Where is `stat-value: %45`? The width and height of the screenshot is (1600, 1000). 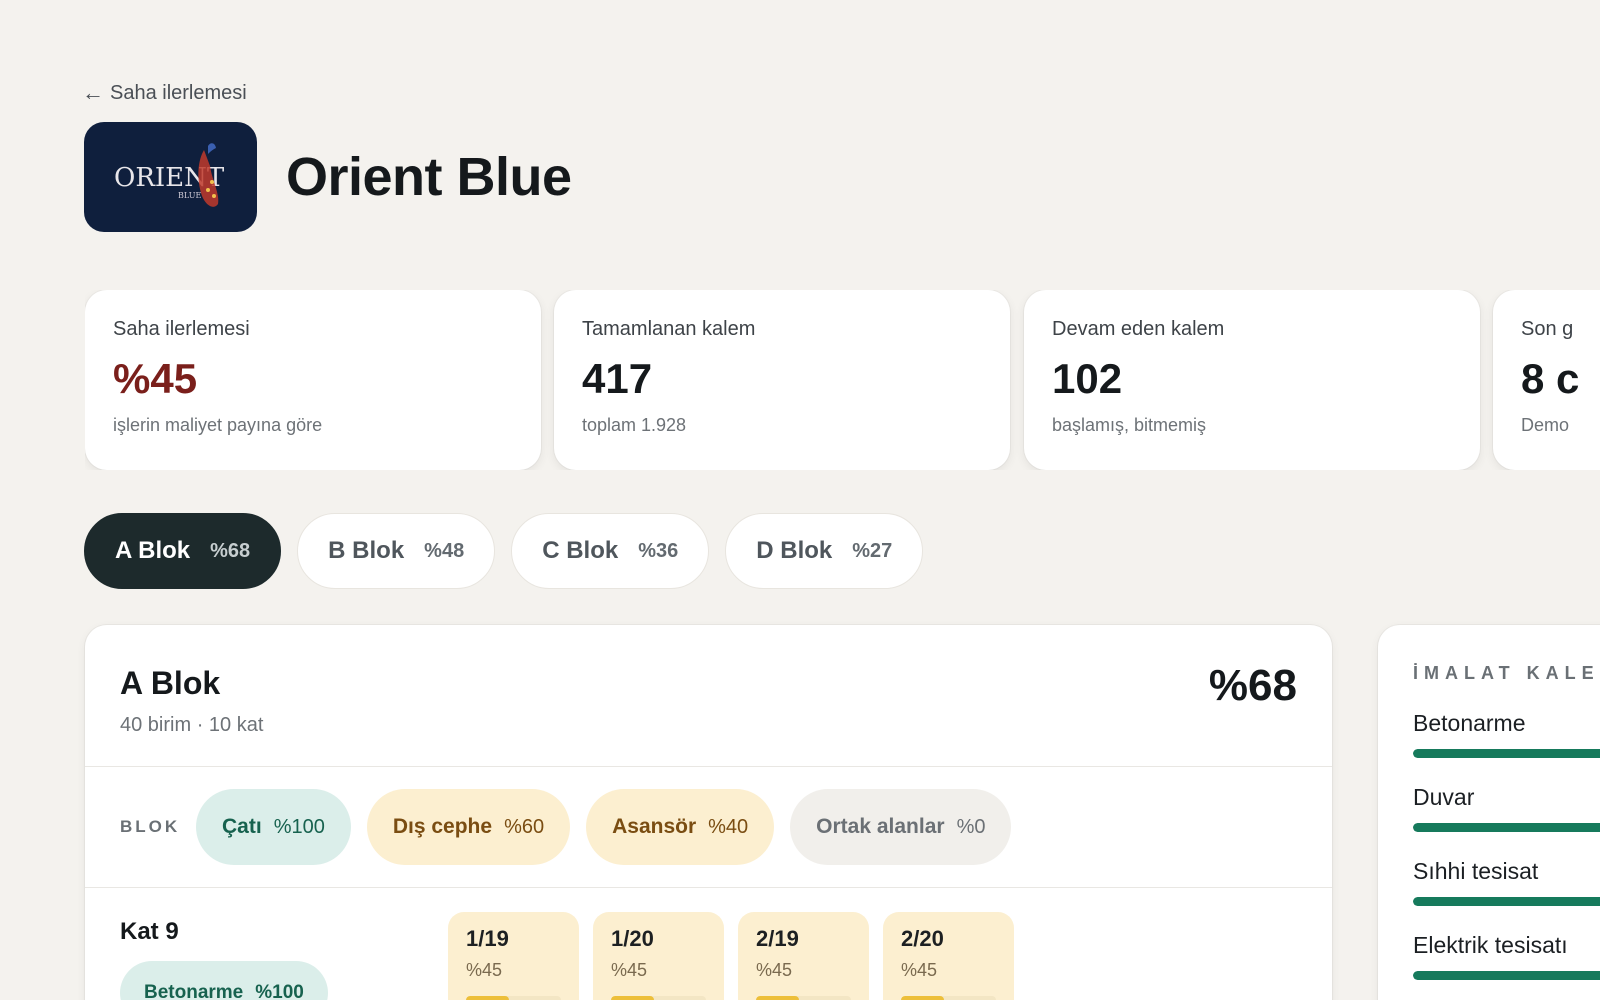
stat-value: %45 is located at coordinates (155, 378).